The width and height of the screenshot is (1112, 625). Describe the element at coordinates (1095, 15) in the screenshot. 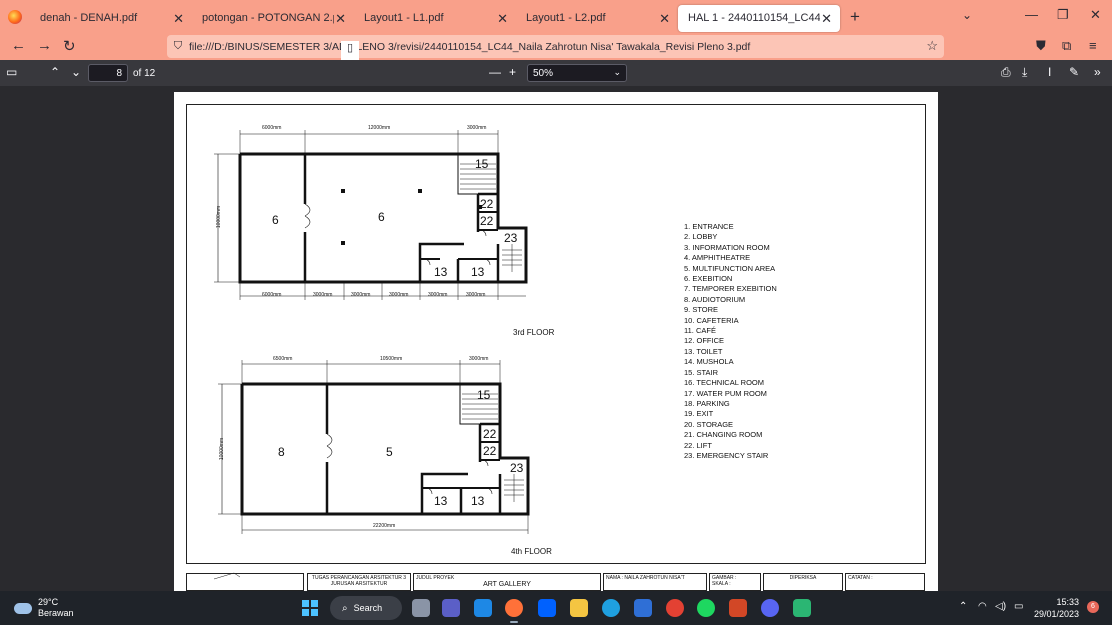

I see `close-window-icon: ✕` at that location.